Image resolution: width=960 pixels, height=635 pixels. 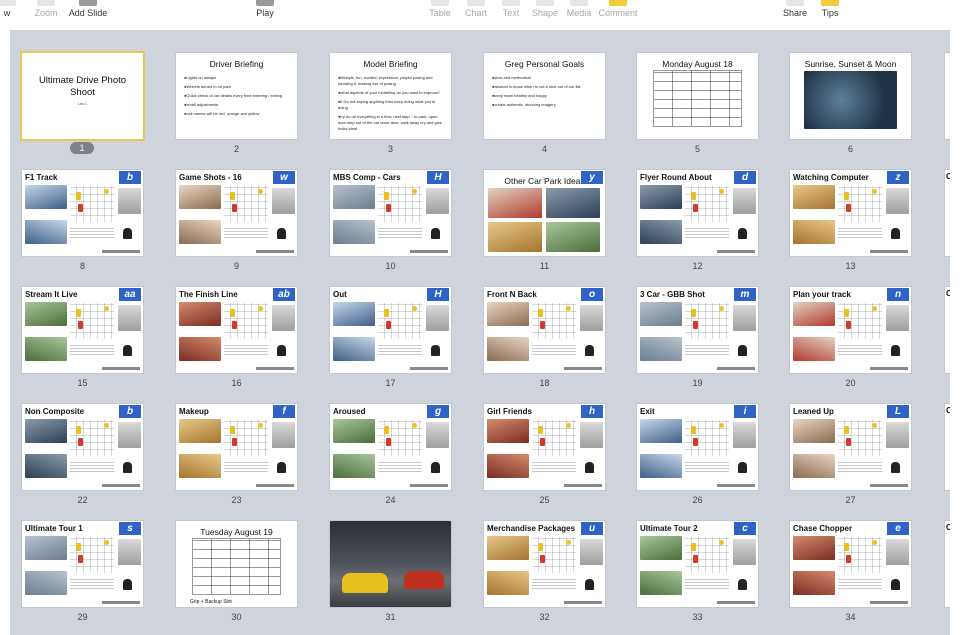 What do you see at coordinates (697, 564) in the screenshot?
I see `slide-thumbnail: Ultimate Tour 2 c` at bounding box center [697, 564].